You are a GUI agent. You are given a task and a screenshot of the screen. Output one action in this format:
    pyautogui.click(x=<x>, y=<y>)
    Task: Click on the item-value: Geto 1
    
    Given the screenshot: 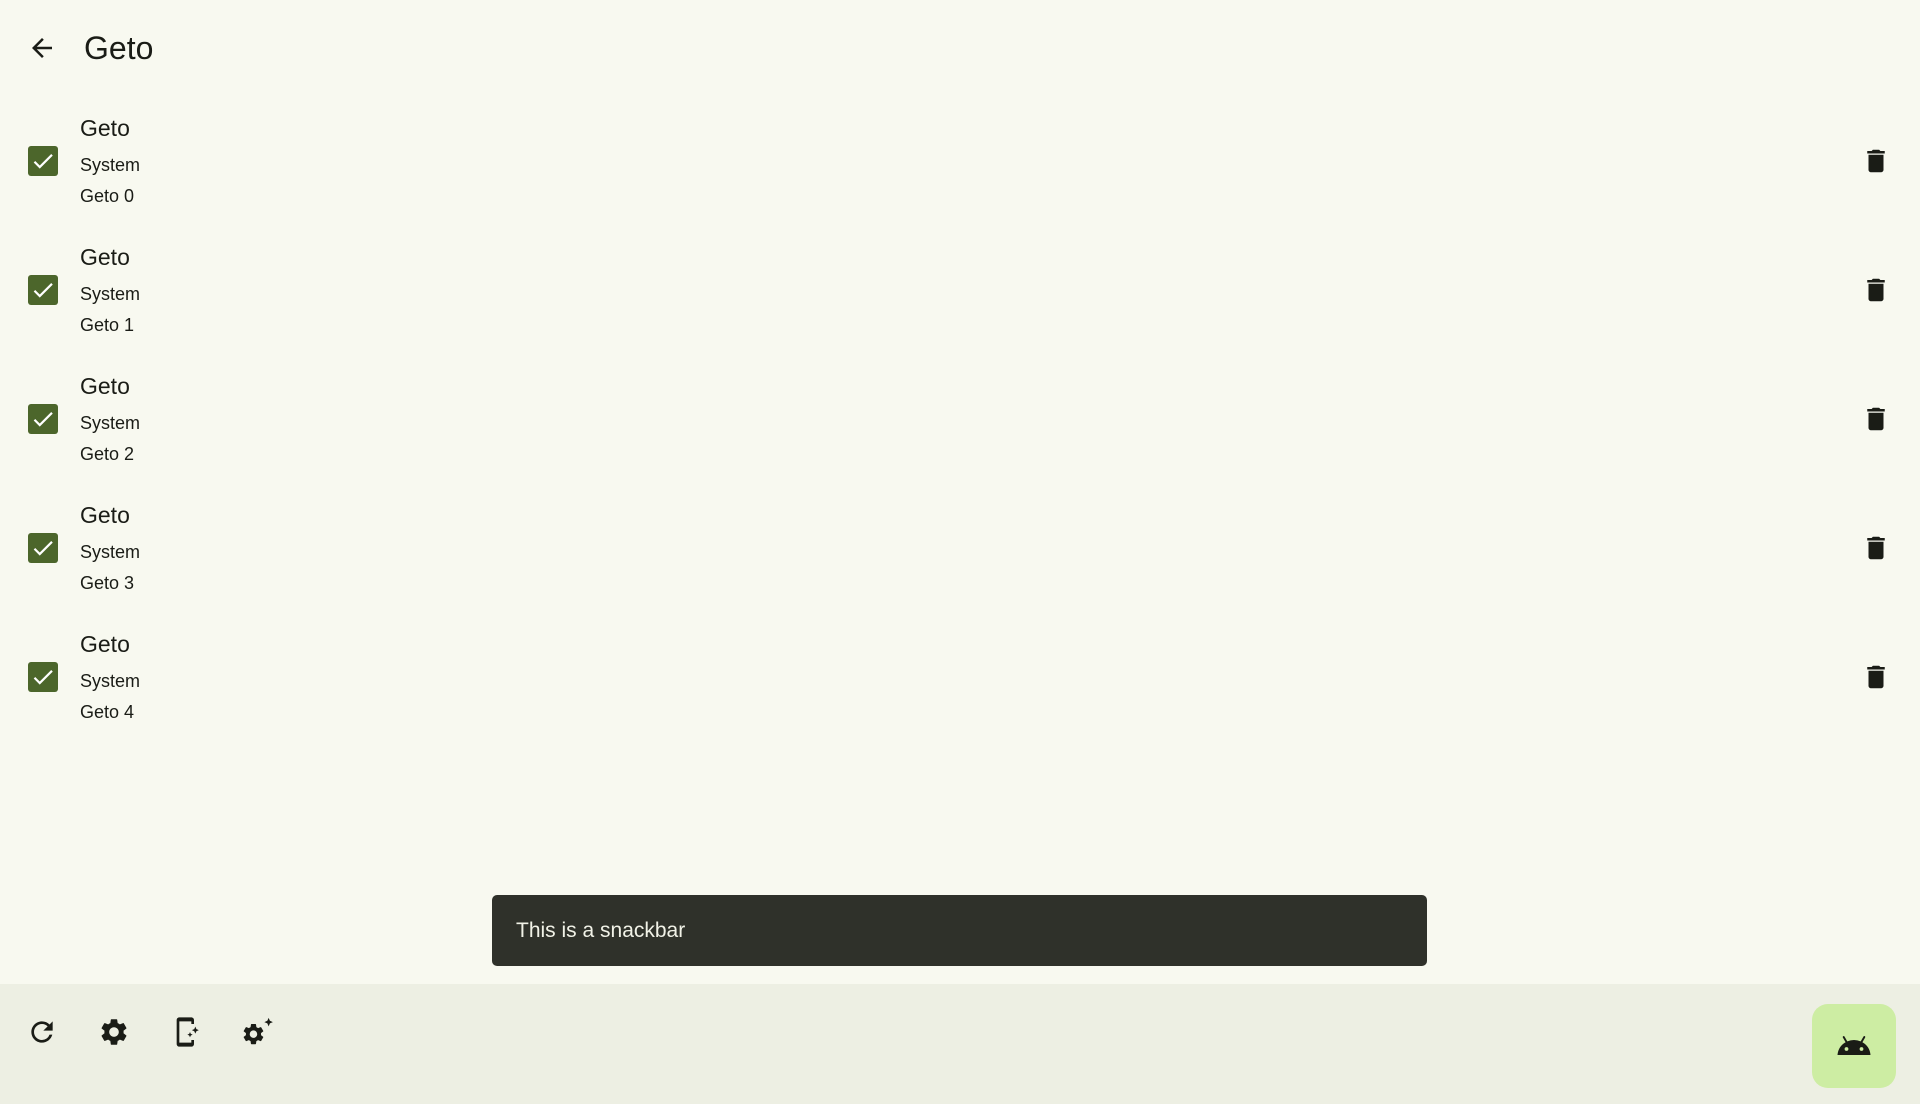 What is the action you would take?
    pyautogui.click(x=107, y=325)
    